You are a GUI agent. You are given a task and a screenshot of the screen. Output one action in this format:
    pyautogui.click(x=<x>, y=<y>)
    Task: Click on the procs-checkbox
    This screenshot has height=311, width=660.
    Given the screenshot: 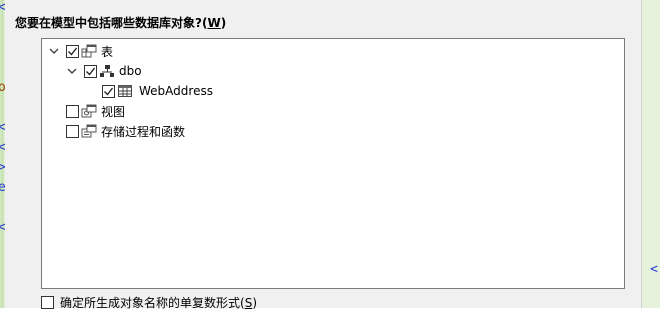 What is the action you would take?
    pyautogui.click(x=72, y=131)
    